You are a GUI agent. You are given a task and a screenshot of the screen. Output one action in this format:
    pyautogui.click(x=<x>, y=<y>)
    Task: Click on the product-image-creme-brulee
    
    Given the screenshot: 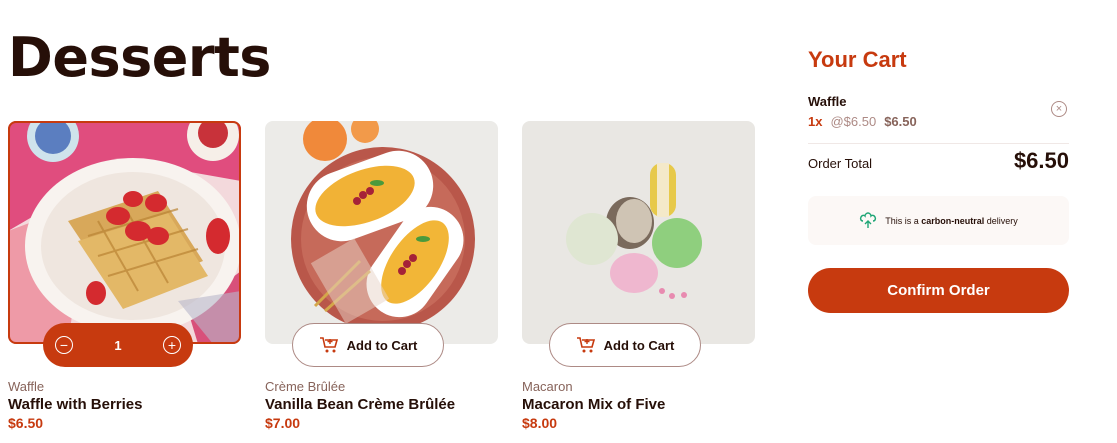 What is the action you would take?
    pyautogui.click(x=381, y=232)
    